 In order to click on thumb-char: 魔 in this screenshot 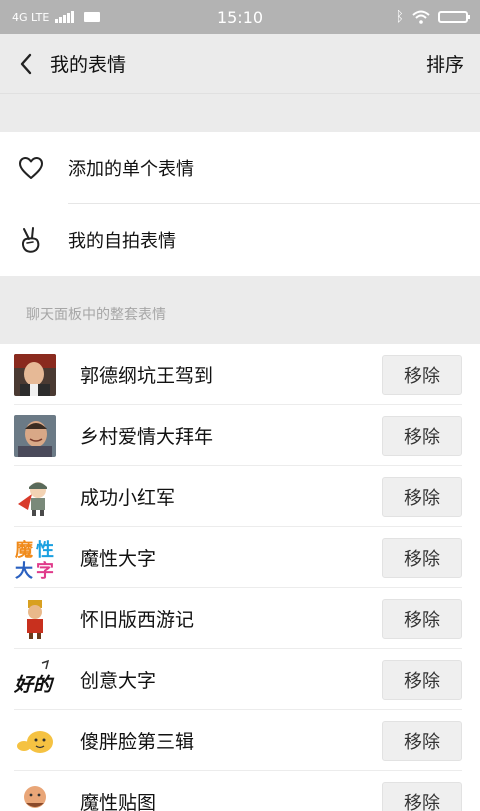, I will do `click(24, 550)`.